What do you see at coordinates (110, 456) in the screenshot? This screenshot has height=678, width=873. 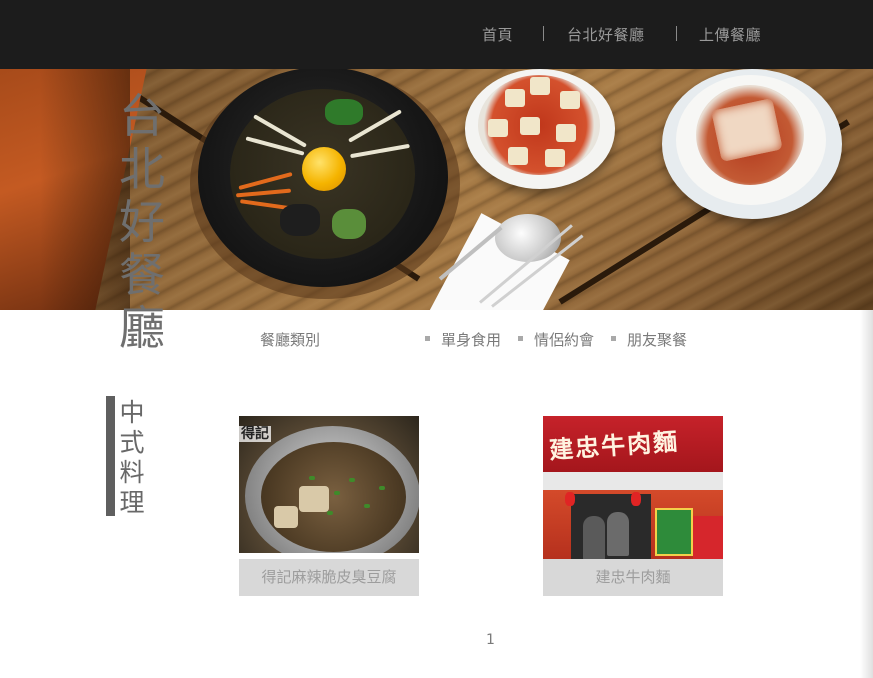 I see `section-accent-bar` at bounding box center [110, 456].